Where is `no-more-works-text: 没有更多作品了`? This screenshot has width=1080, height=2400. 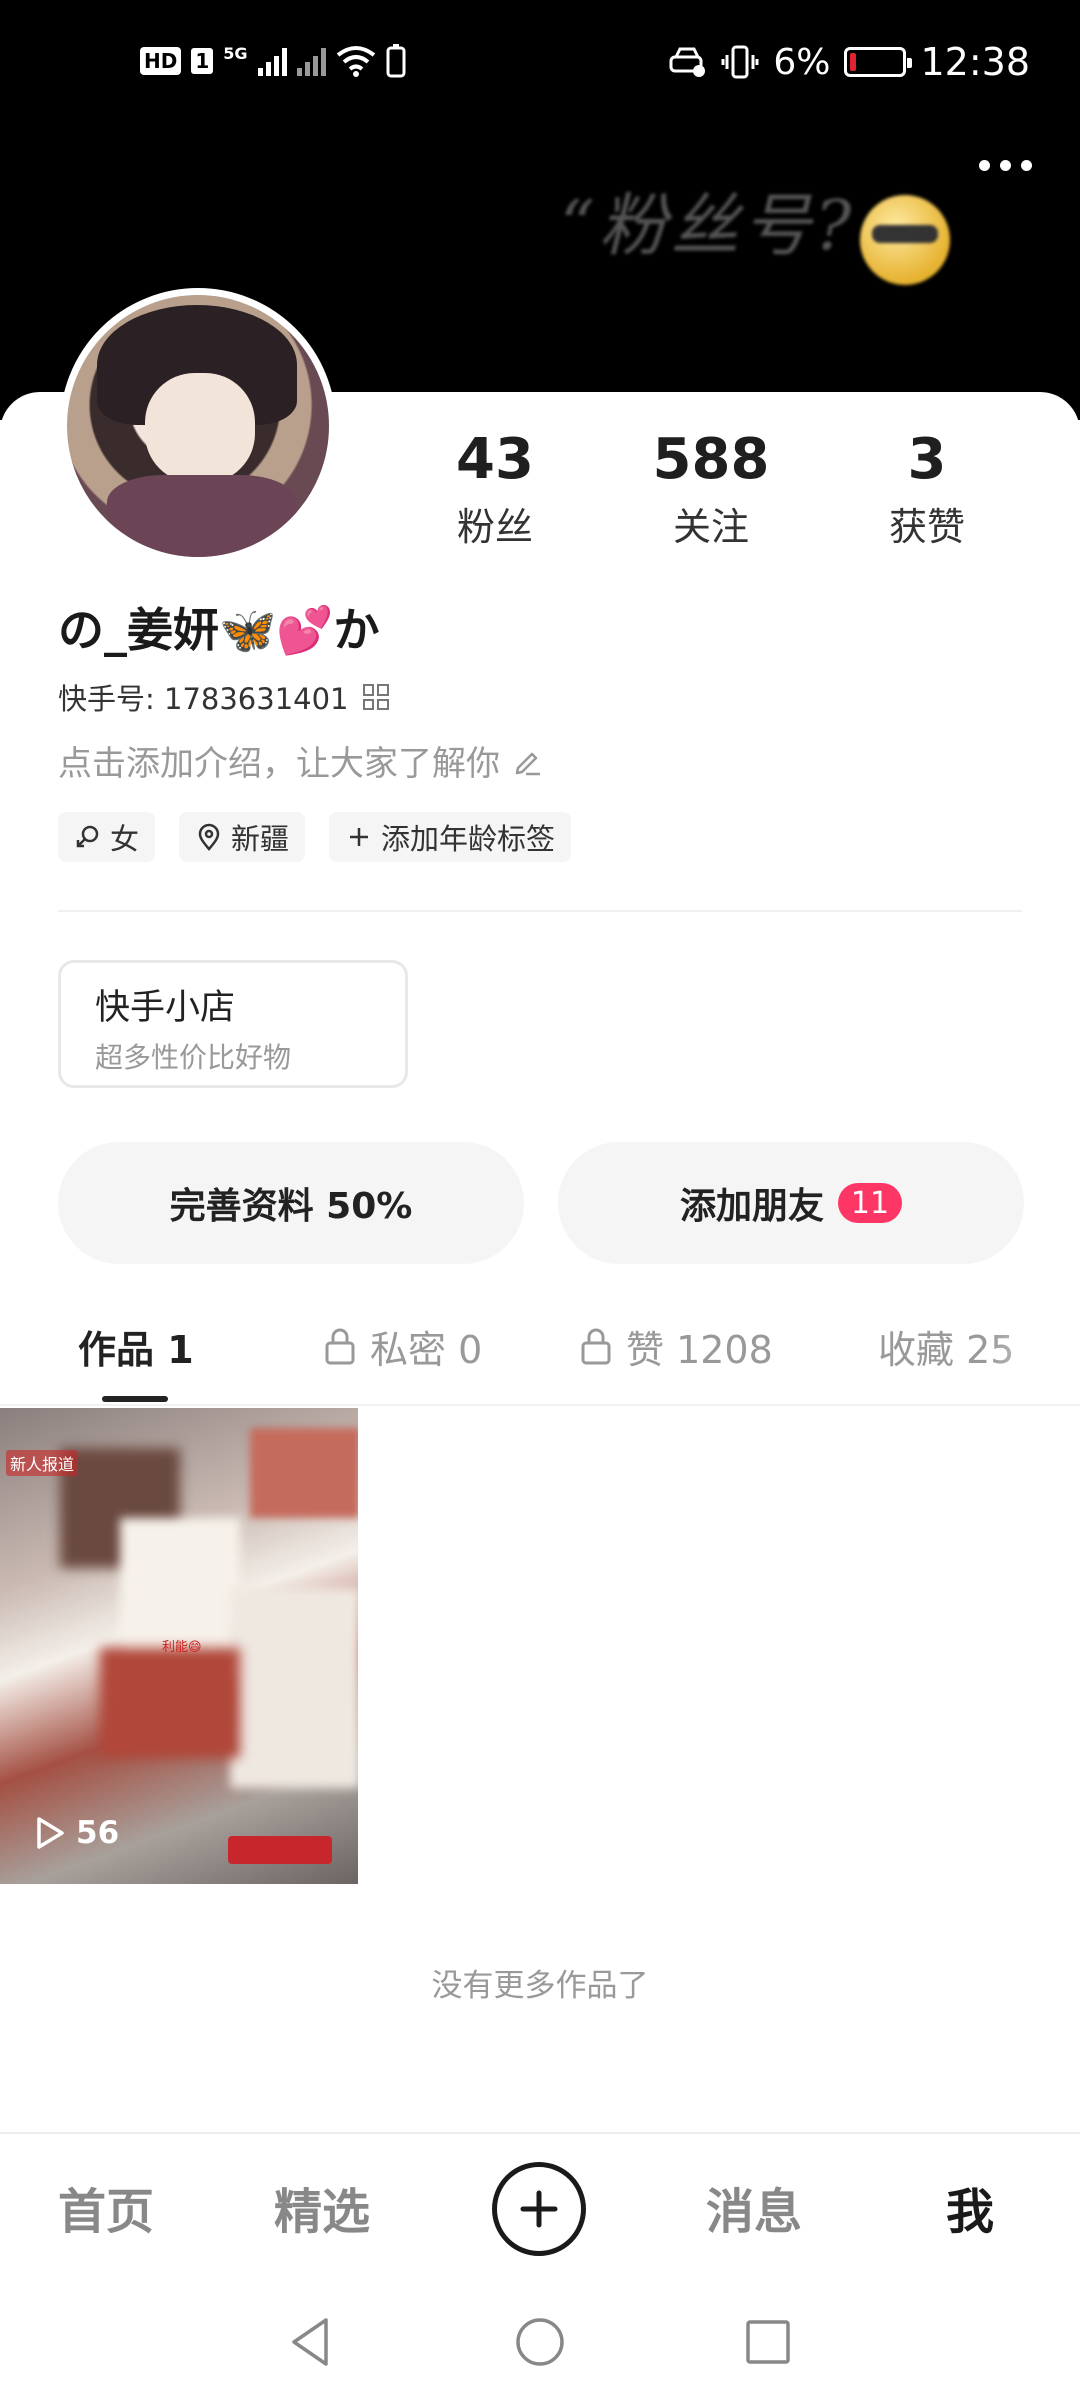
no-more-works-text: 没有更多作品了 is located at coordinates (540, 1986).